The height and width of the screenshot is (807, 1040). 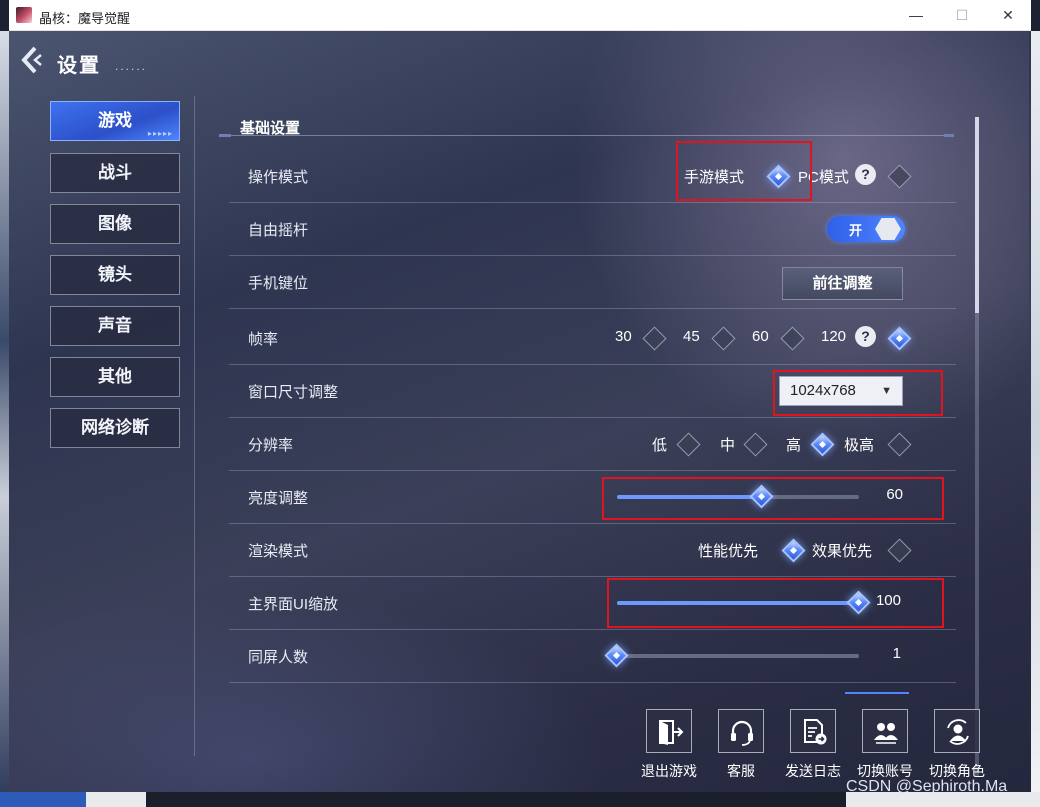 I want to click on app-logo-icon, so click(x=24, y=15).